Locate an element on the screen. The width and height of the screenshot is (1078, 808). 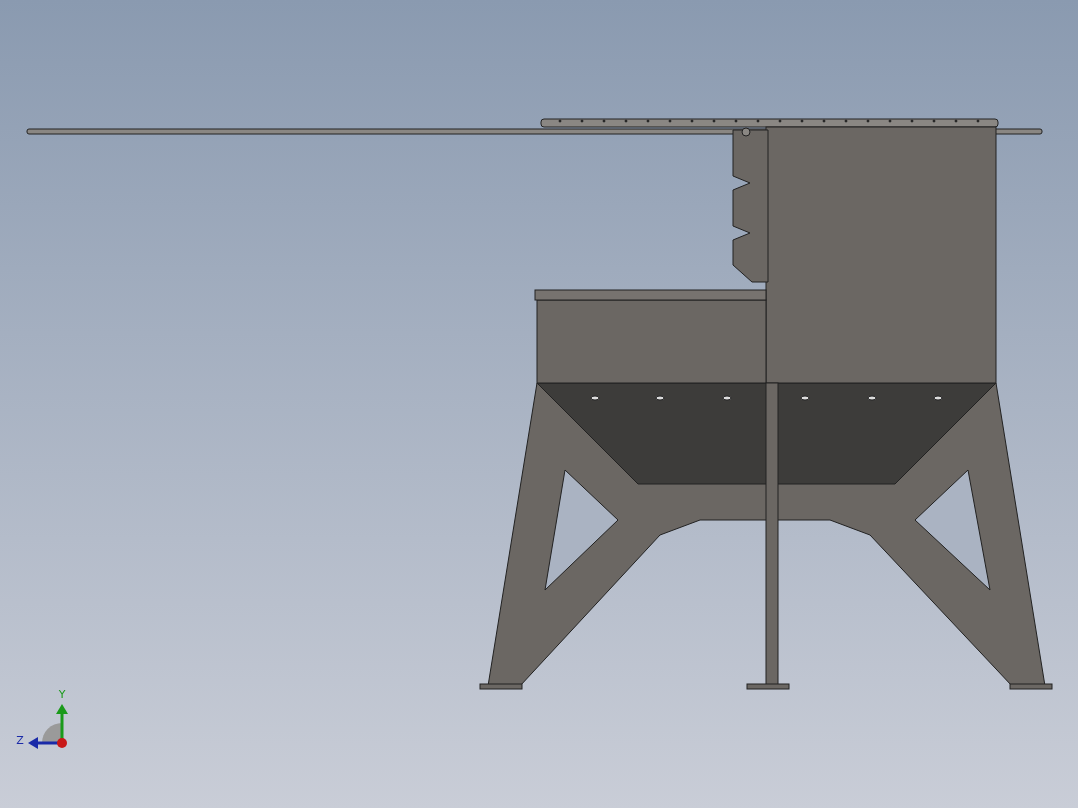
axis-triad-icon is located at coordinates (48, 726).